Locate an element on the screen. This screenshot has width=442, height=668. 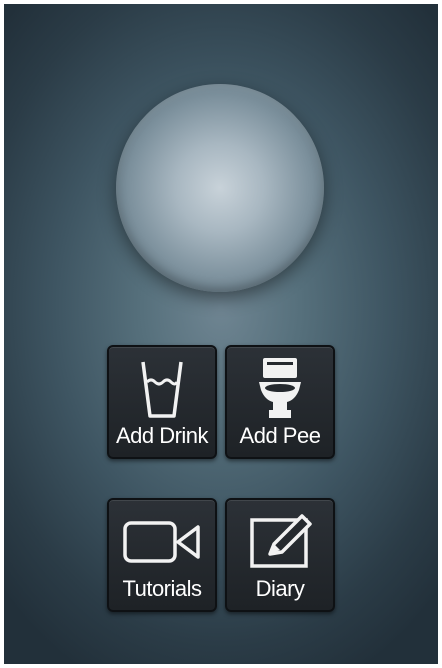
tutorials-button: Tutorials is located at coordinates (162, 555).